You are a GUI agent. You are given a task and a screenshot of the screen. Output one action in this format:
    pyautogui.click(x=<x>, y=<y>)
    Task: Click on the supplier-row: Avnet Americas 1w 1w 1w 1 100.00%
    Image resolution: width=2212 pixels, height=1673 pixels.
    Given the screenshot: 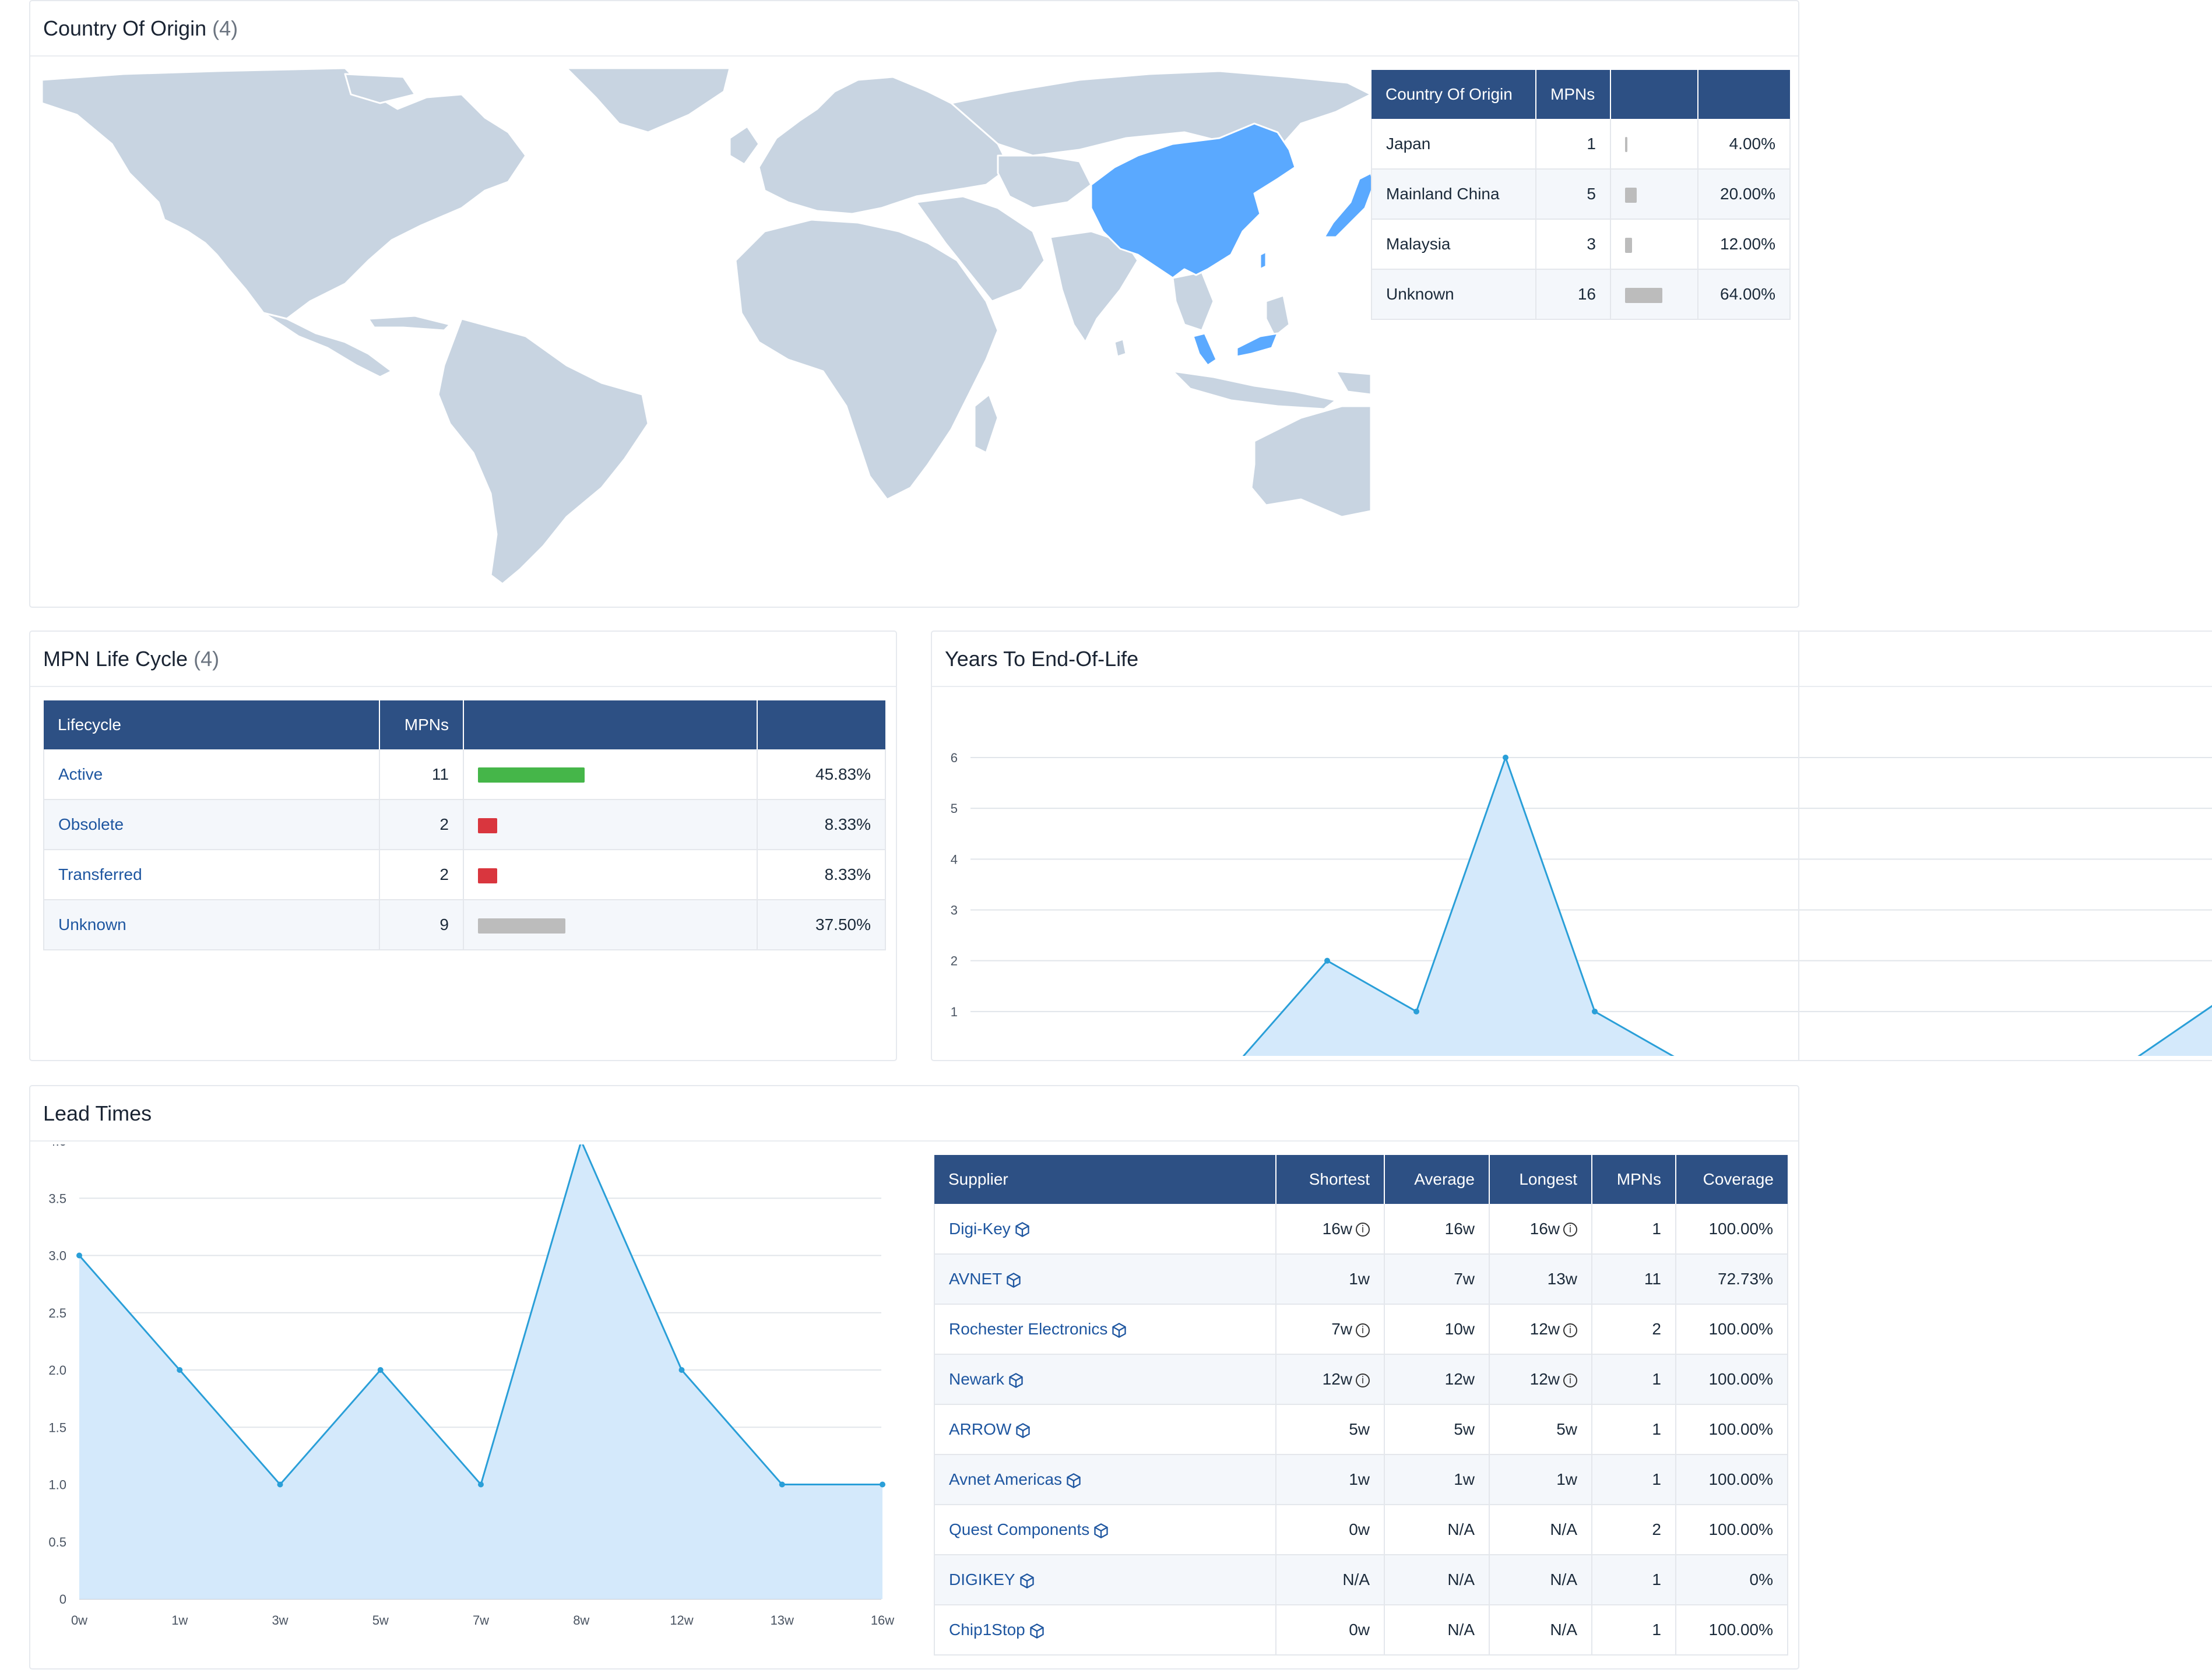 What is the action you would take?
    pyautogui.click(x=1361, y=1479)
    